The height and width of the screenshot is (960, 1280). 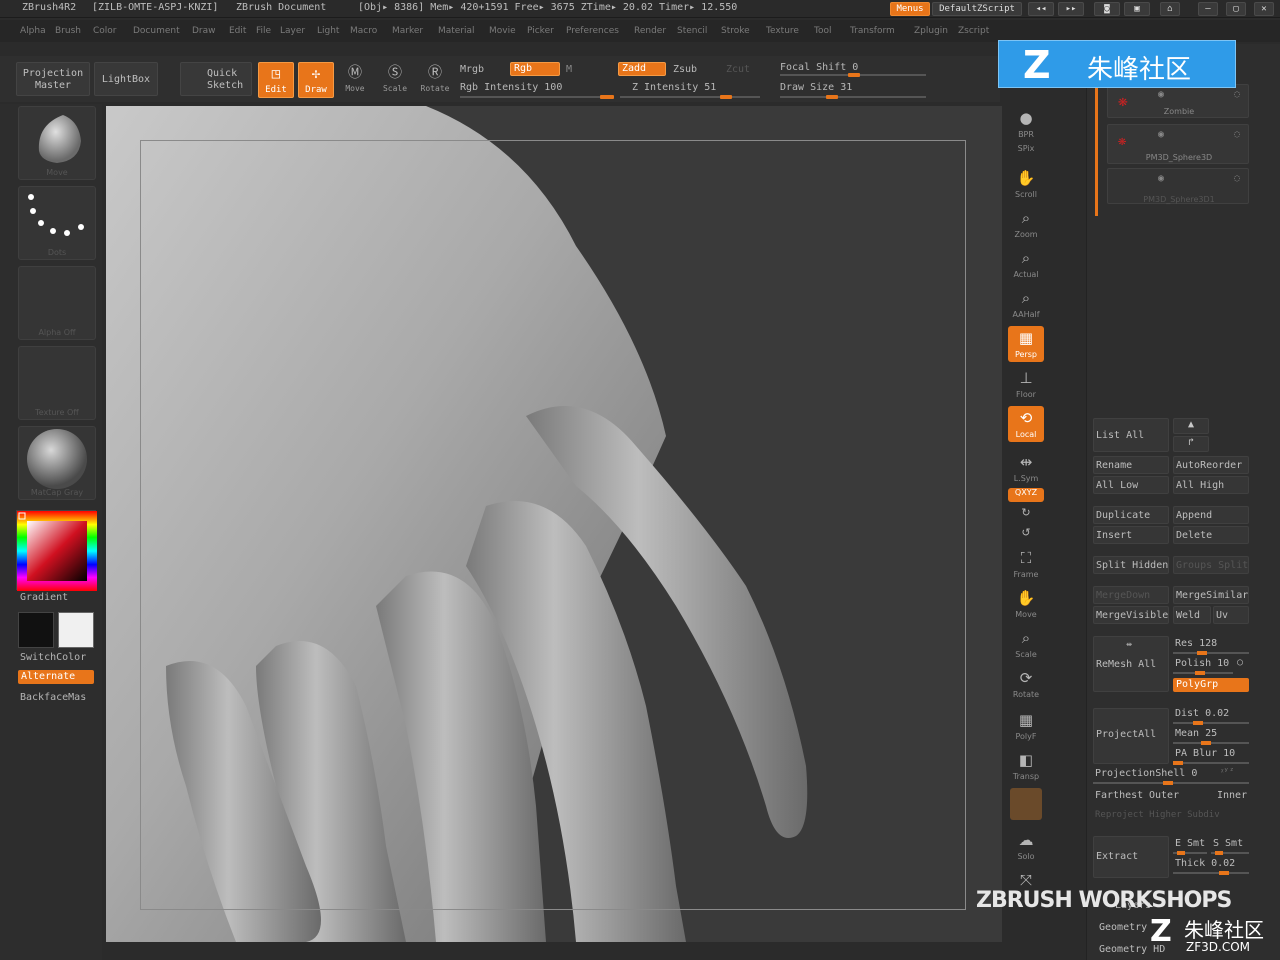 I want to click on close-icon: ✕, so click(x=1264, y=9).